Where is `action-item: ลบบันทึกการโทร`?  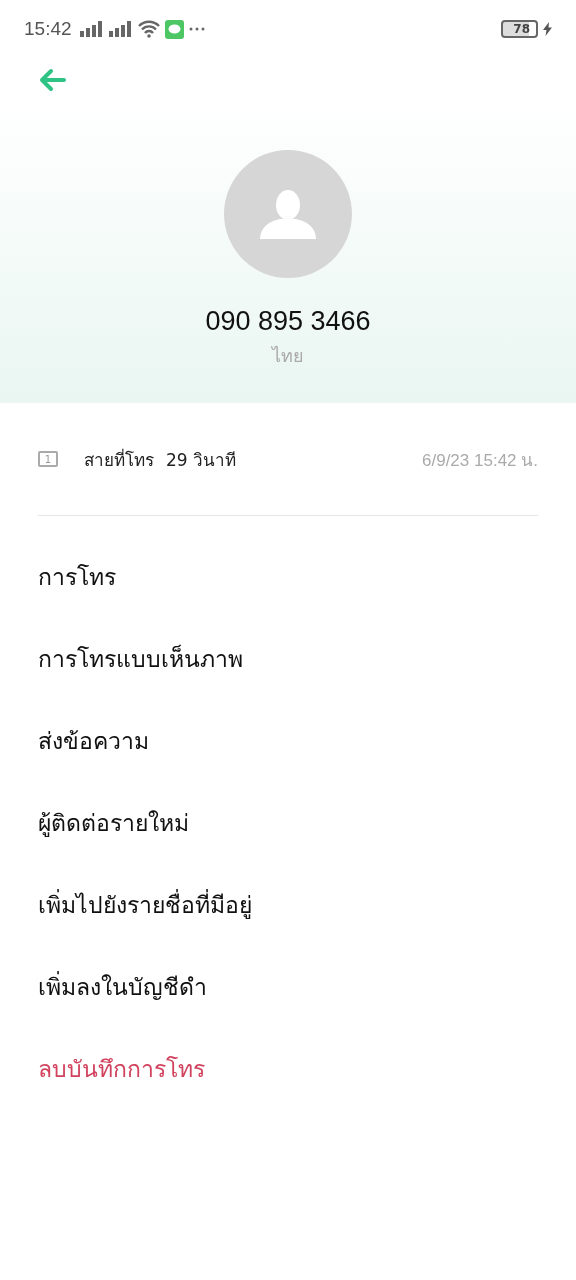
action-item: ลบบันทึกการโทร is located at coordinates (288, 1069).